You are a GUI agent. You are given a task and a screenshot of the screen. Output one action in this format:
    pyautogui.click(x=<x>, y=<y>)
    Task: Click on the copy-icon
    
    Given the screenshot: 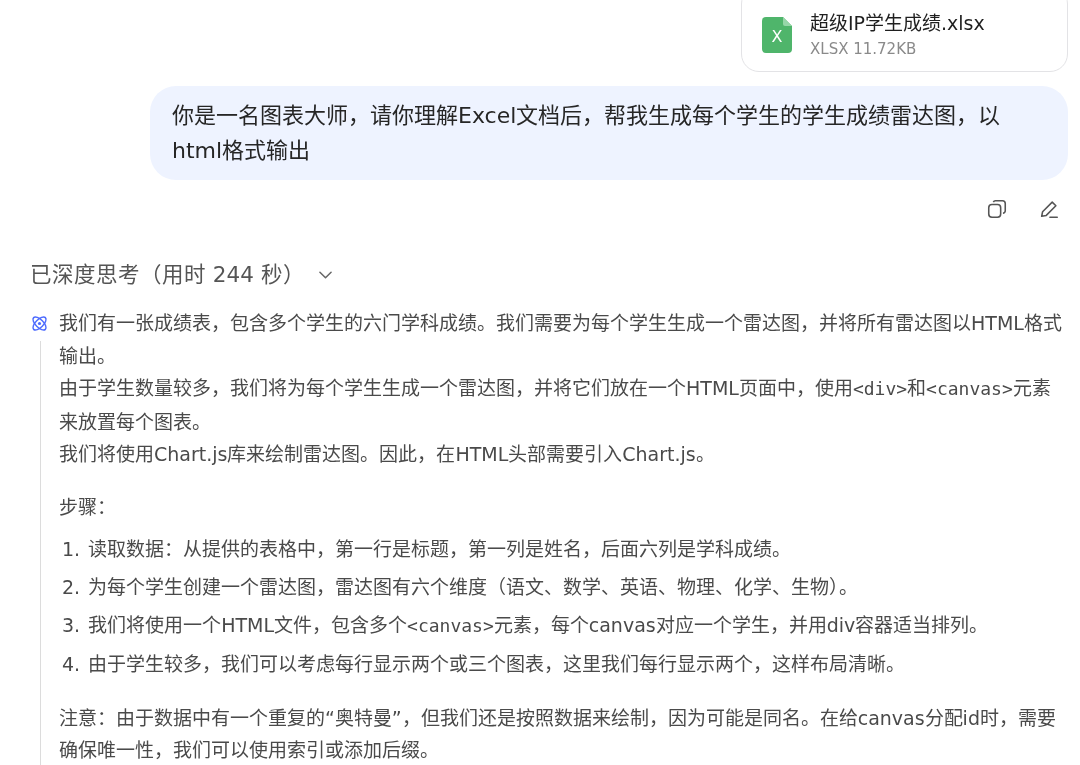 What is the action you would take?
    pyautogui.click(x=997, y=209)
    